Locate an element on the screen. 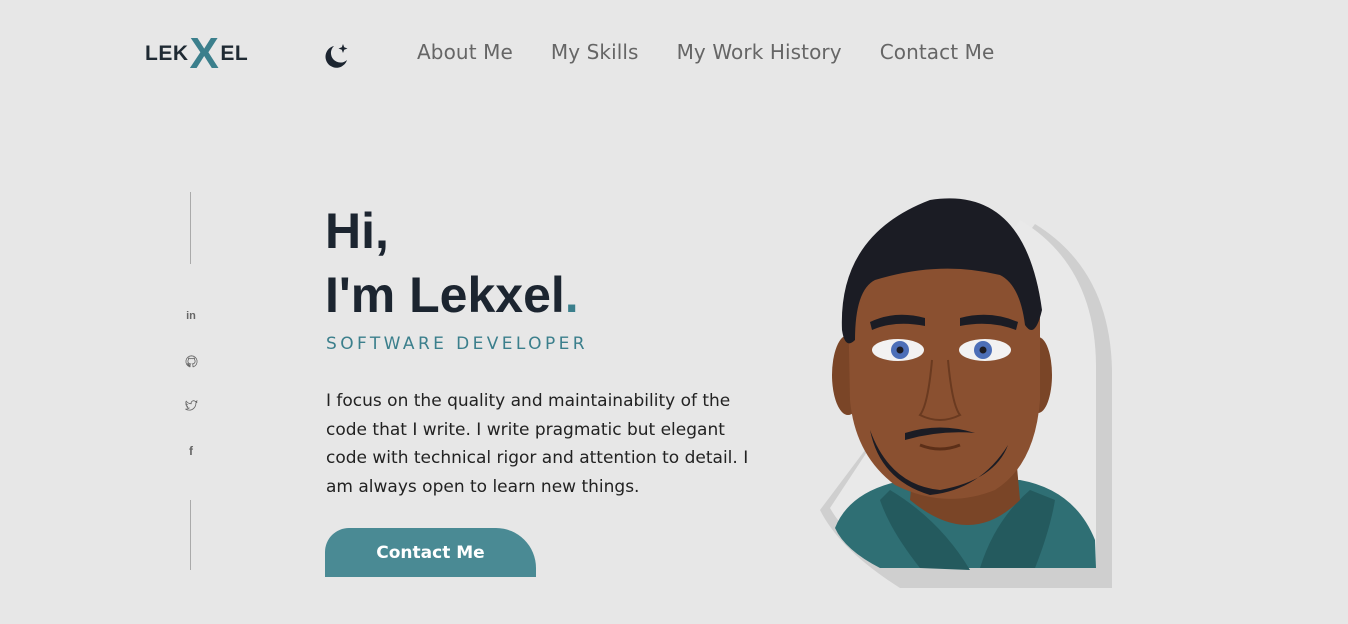  contact-me-button: Contact Me is located at coordinates (430, 552).